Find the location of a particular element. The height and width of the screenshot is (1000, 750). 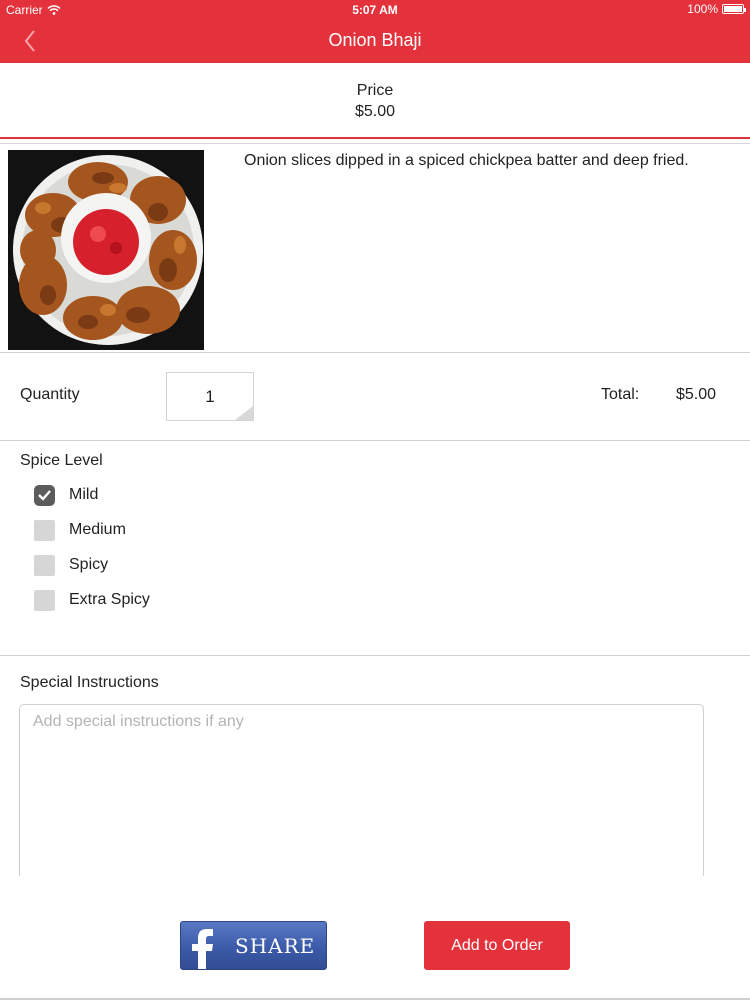

special-instructions-title: Special Instructions is located at coordinates (89, 682).